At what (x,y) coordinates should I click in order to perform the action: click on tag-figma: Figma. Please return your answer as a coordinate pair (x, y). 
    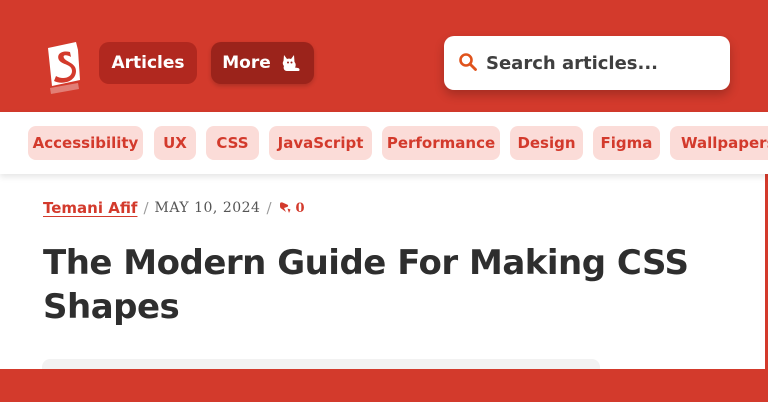
    Looking at the image, I should click on (626, 143).